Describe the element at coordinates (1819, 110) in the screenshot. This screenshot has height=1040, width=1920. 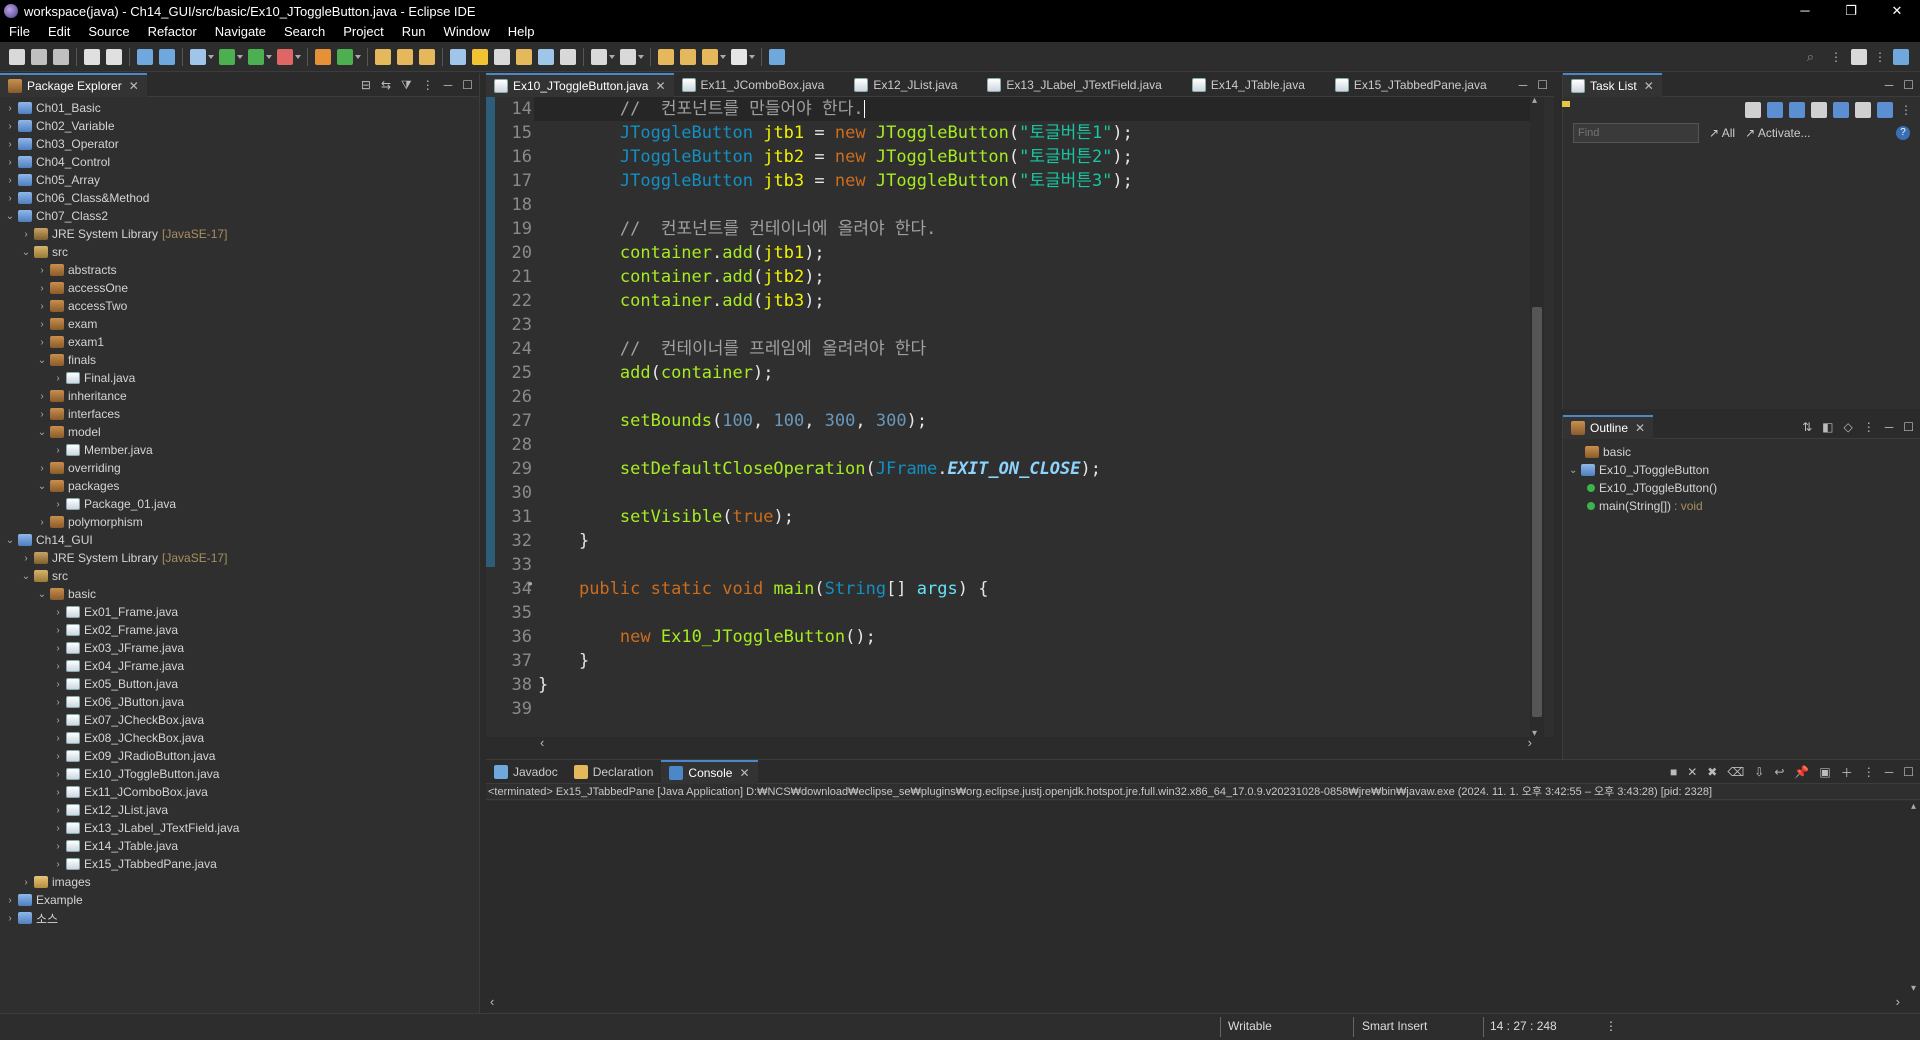
I see `focus-icon` at that location.